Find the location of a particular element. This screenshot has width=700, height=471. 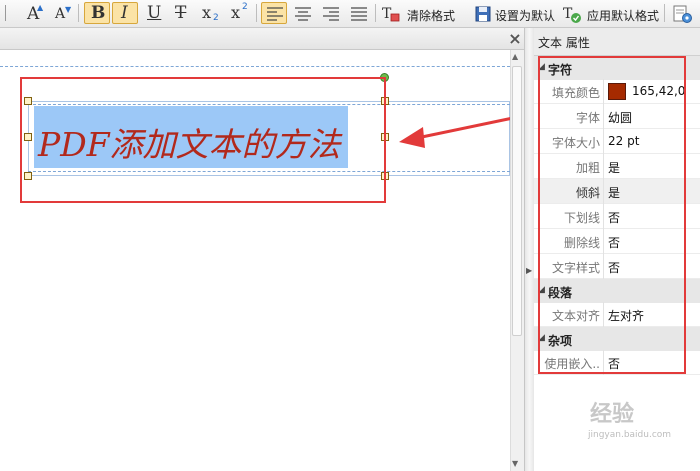

italic-icon: I is located at coordinates (124, 13).